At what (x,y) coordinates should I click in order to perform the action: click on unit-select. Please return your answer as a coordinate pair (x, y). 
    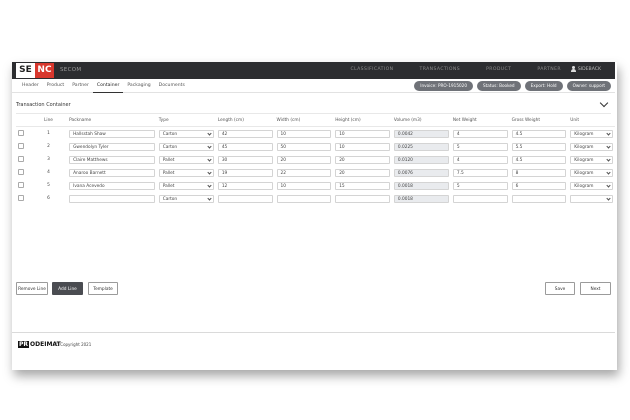
    Looking at the image, I should click on (591, 198).